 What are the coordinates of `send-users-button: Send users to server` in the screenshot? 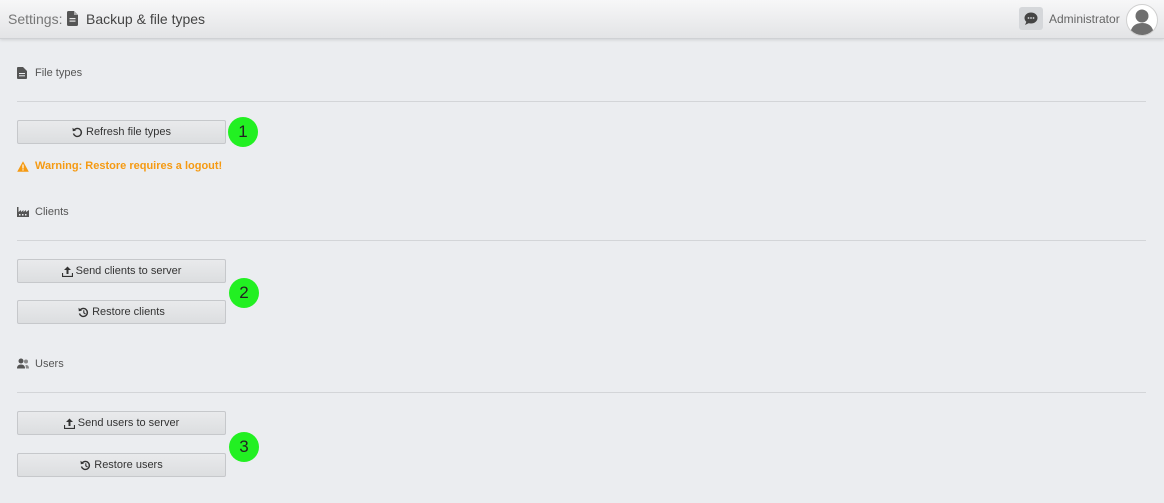 It's located at (121, 423).